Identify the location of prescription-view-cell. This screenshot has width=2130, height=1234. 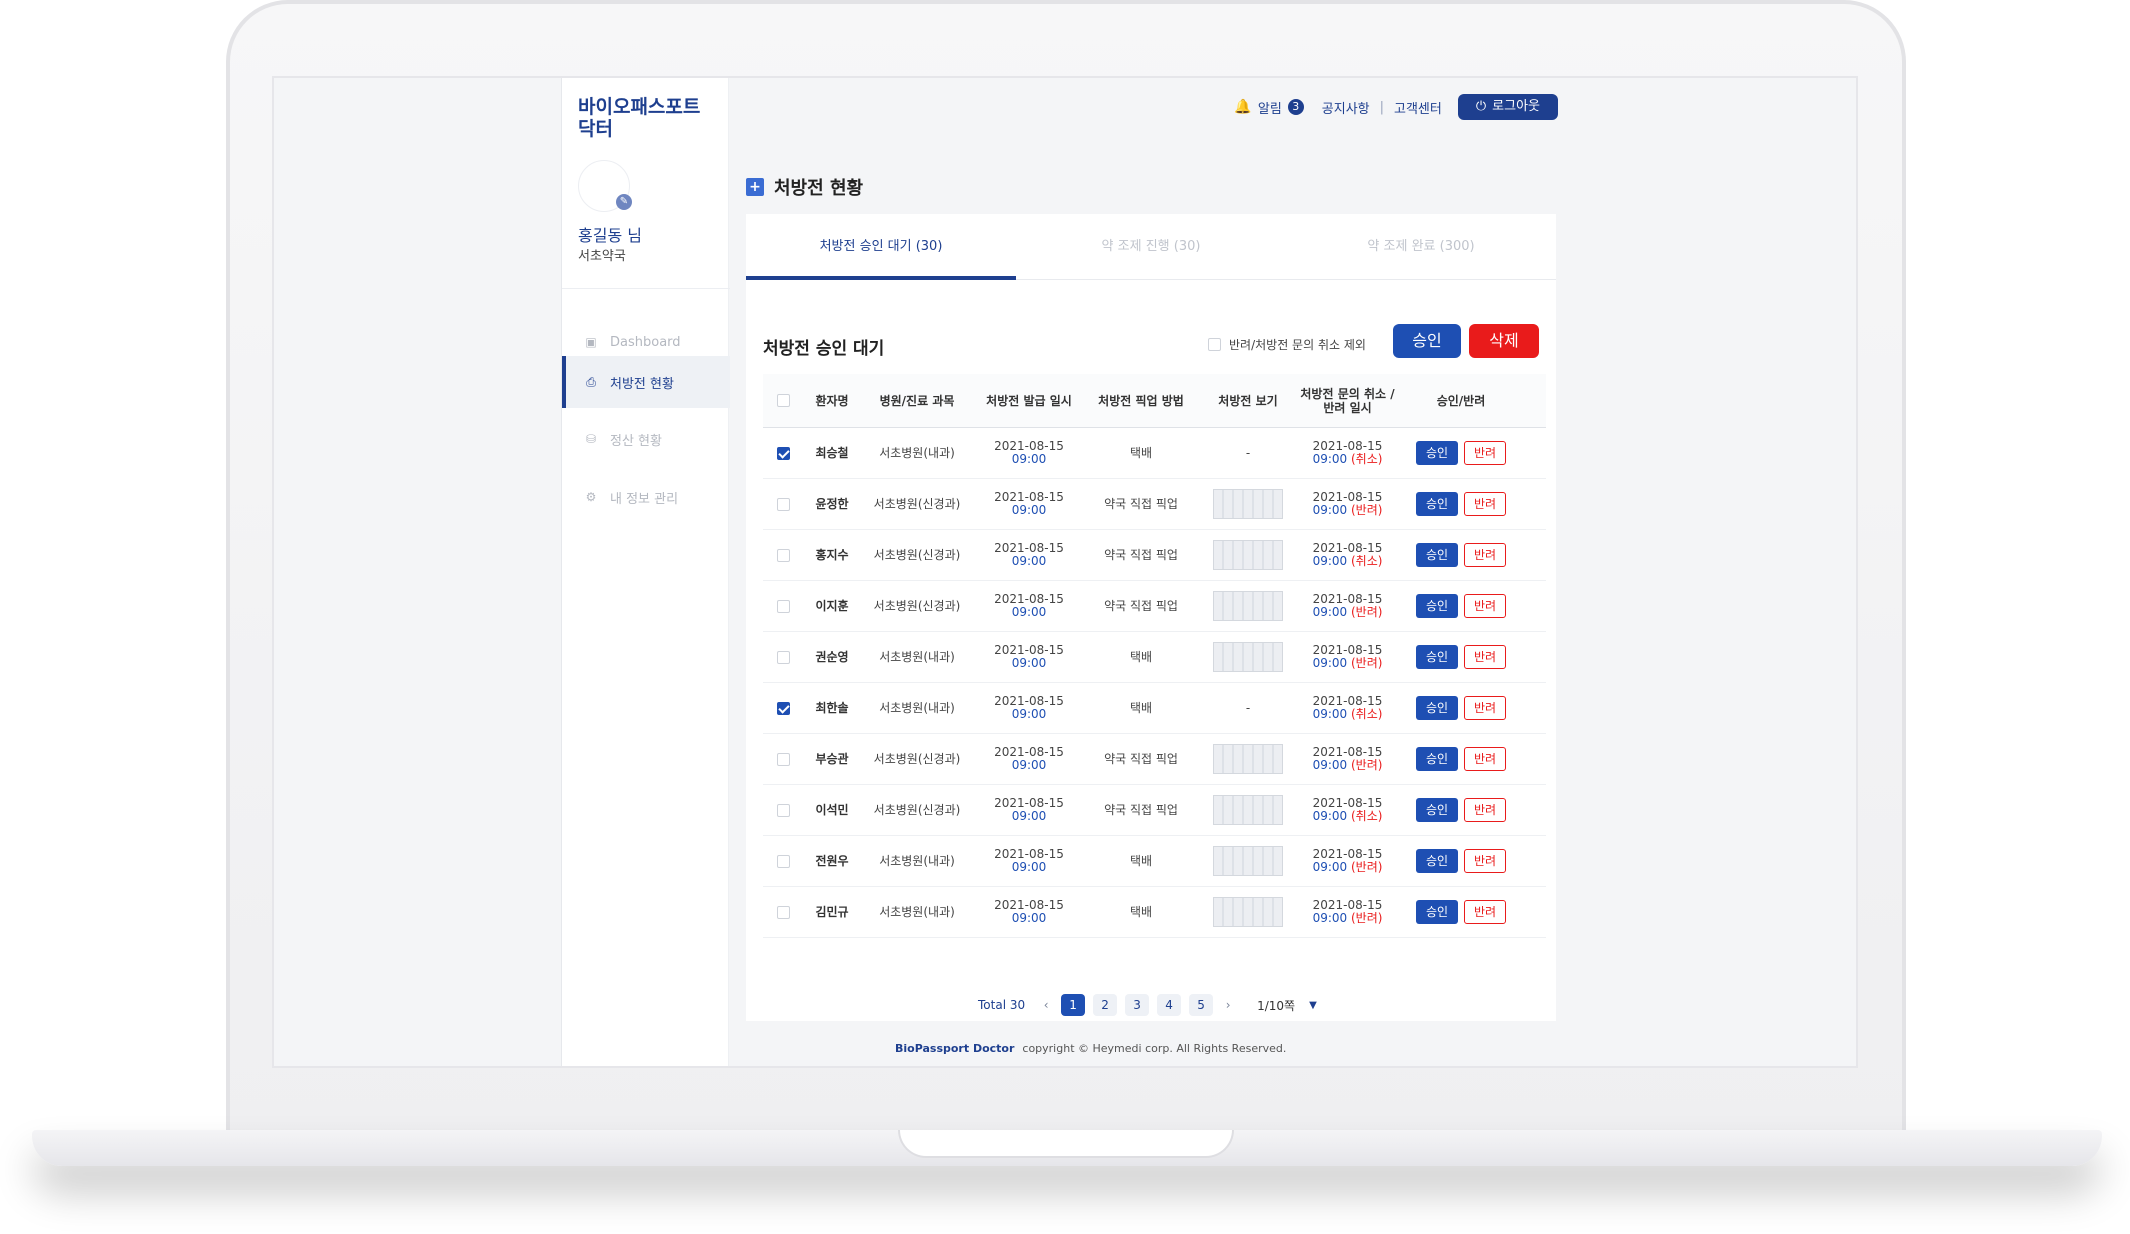
(1248, 504).